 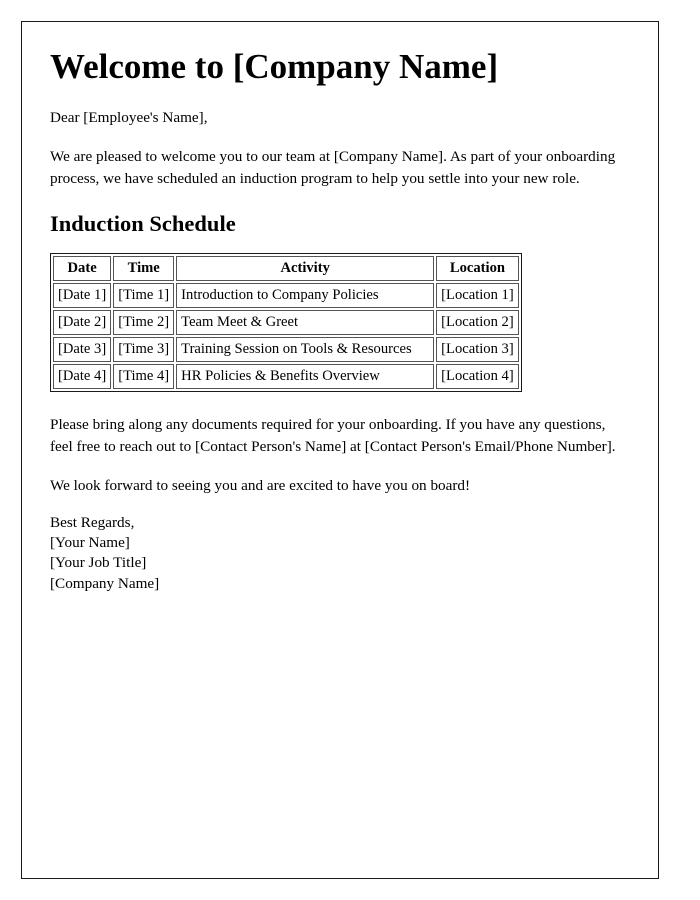 I want to click on column-header-location: Location, so click(x=477, y=269).